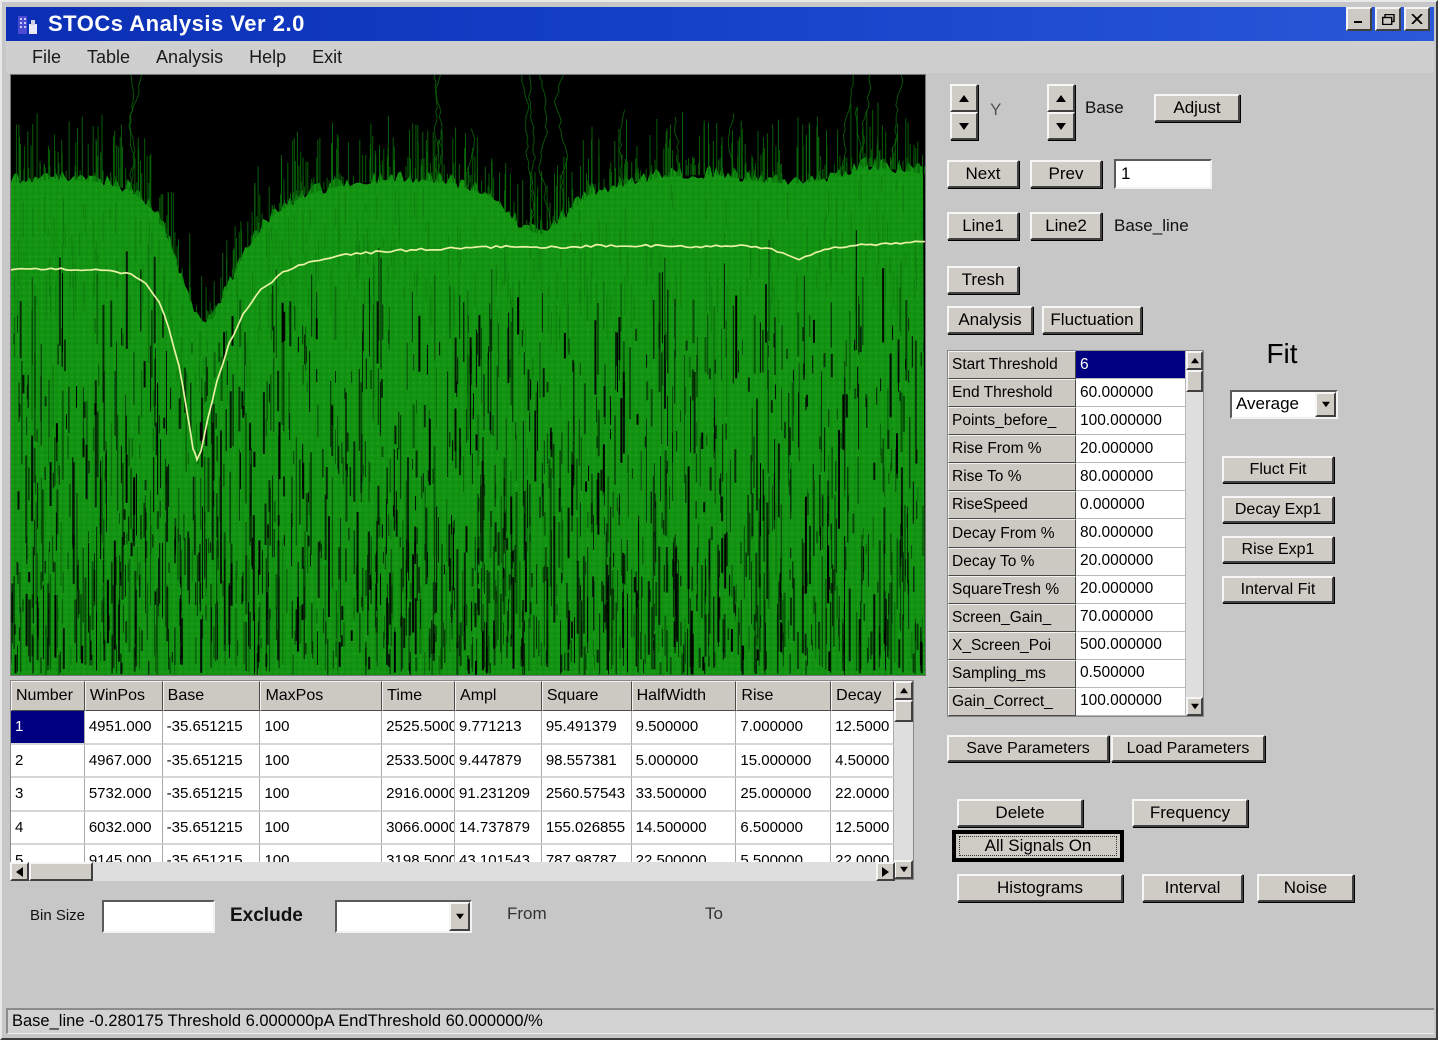 The image size is (1438, 1040). Describe the element at coordinates (1020, 813) in the screenshot. I see `delete-button: Delete` at that location.